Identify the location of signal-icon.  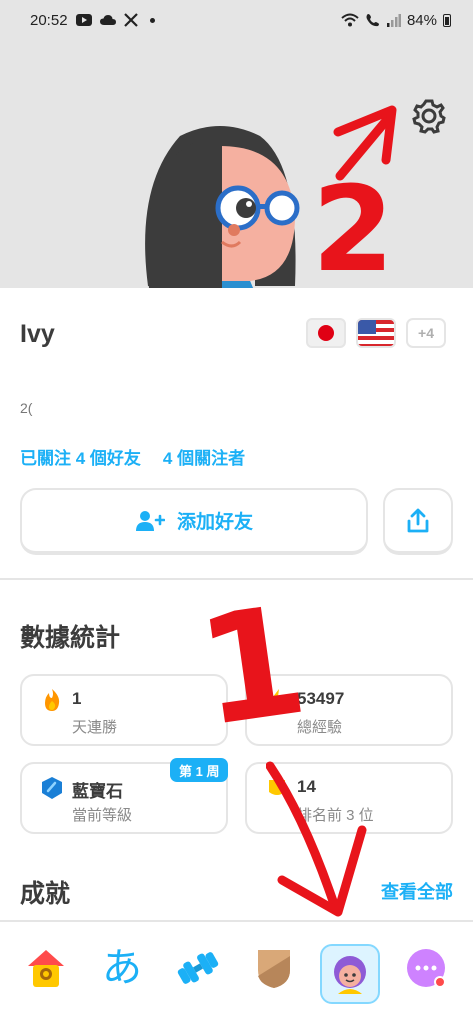
(393, 20).